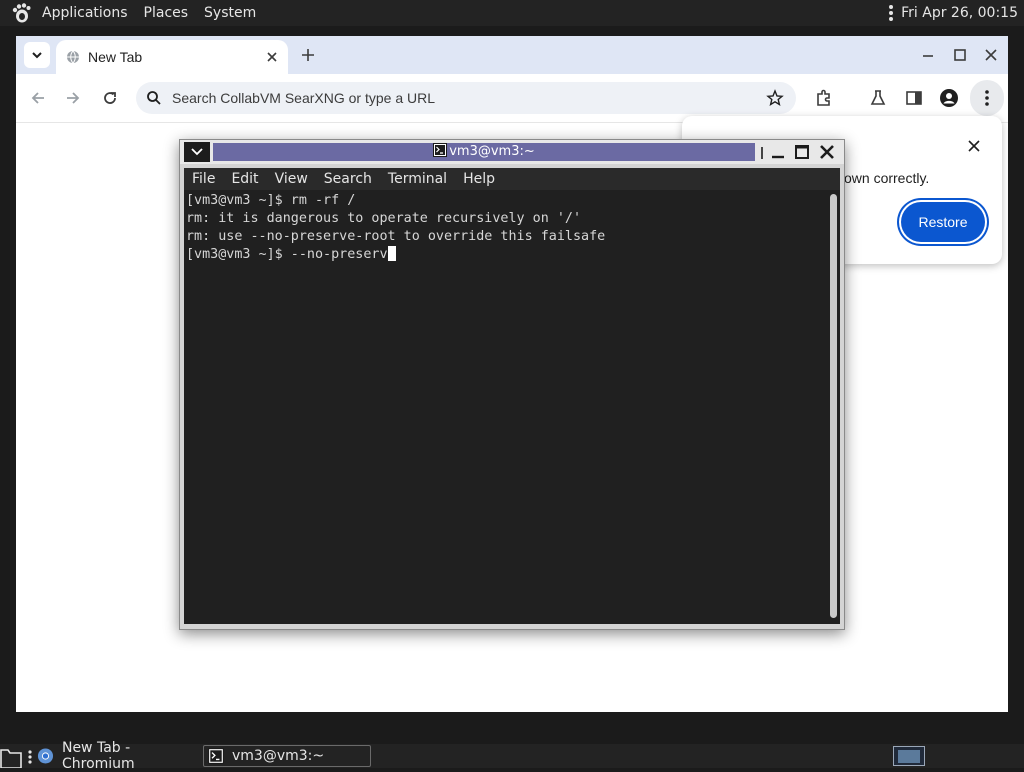 This screenshot has width=1024, height=772. Describe the element at coordinates (824, 98) in the screenshot. I see `extensions-icon` at that location.